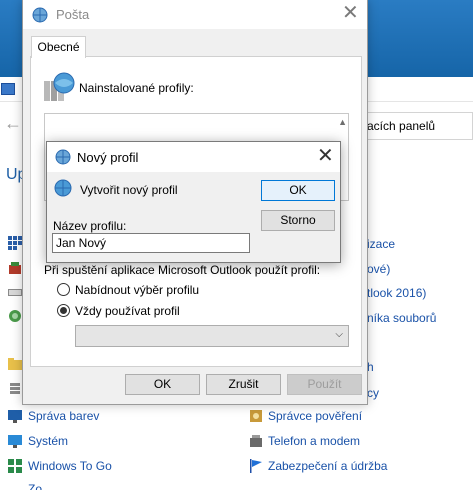 The image size is (473, 490). I want to click on mail-title-bar: Pošta ✕, so click(195, 14).